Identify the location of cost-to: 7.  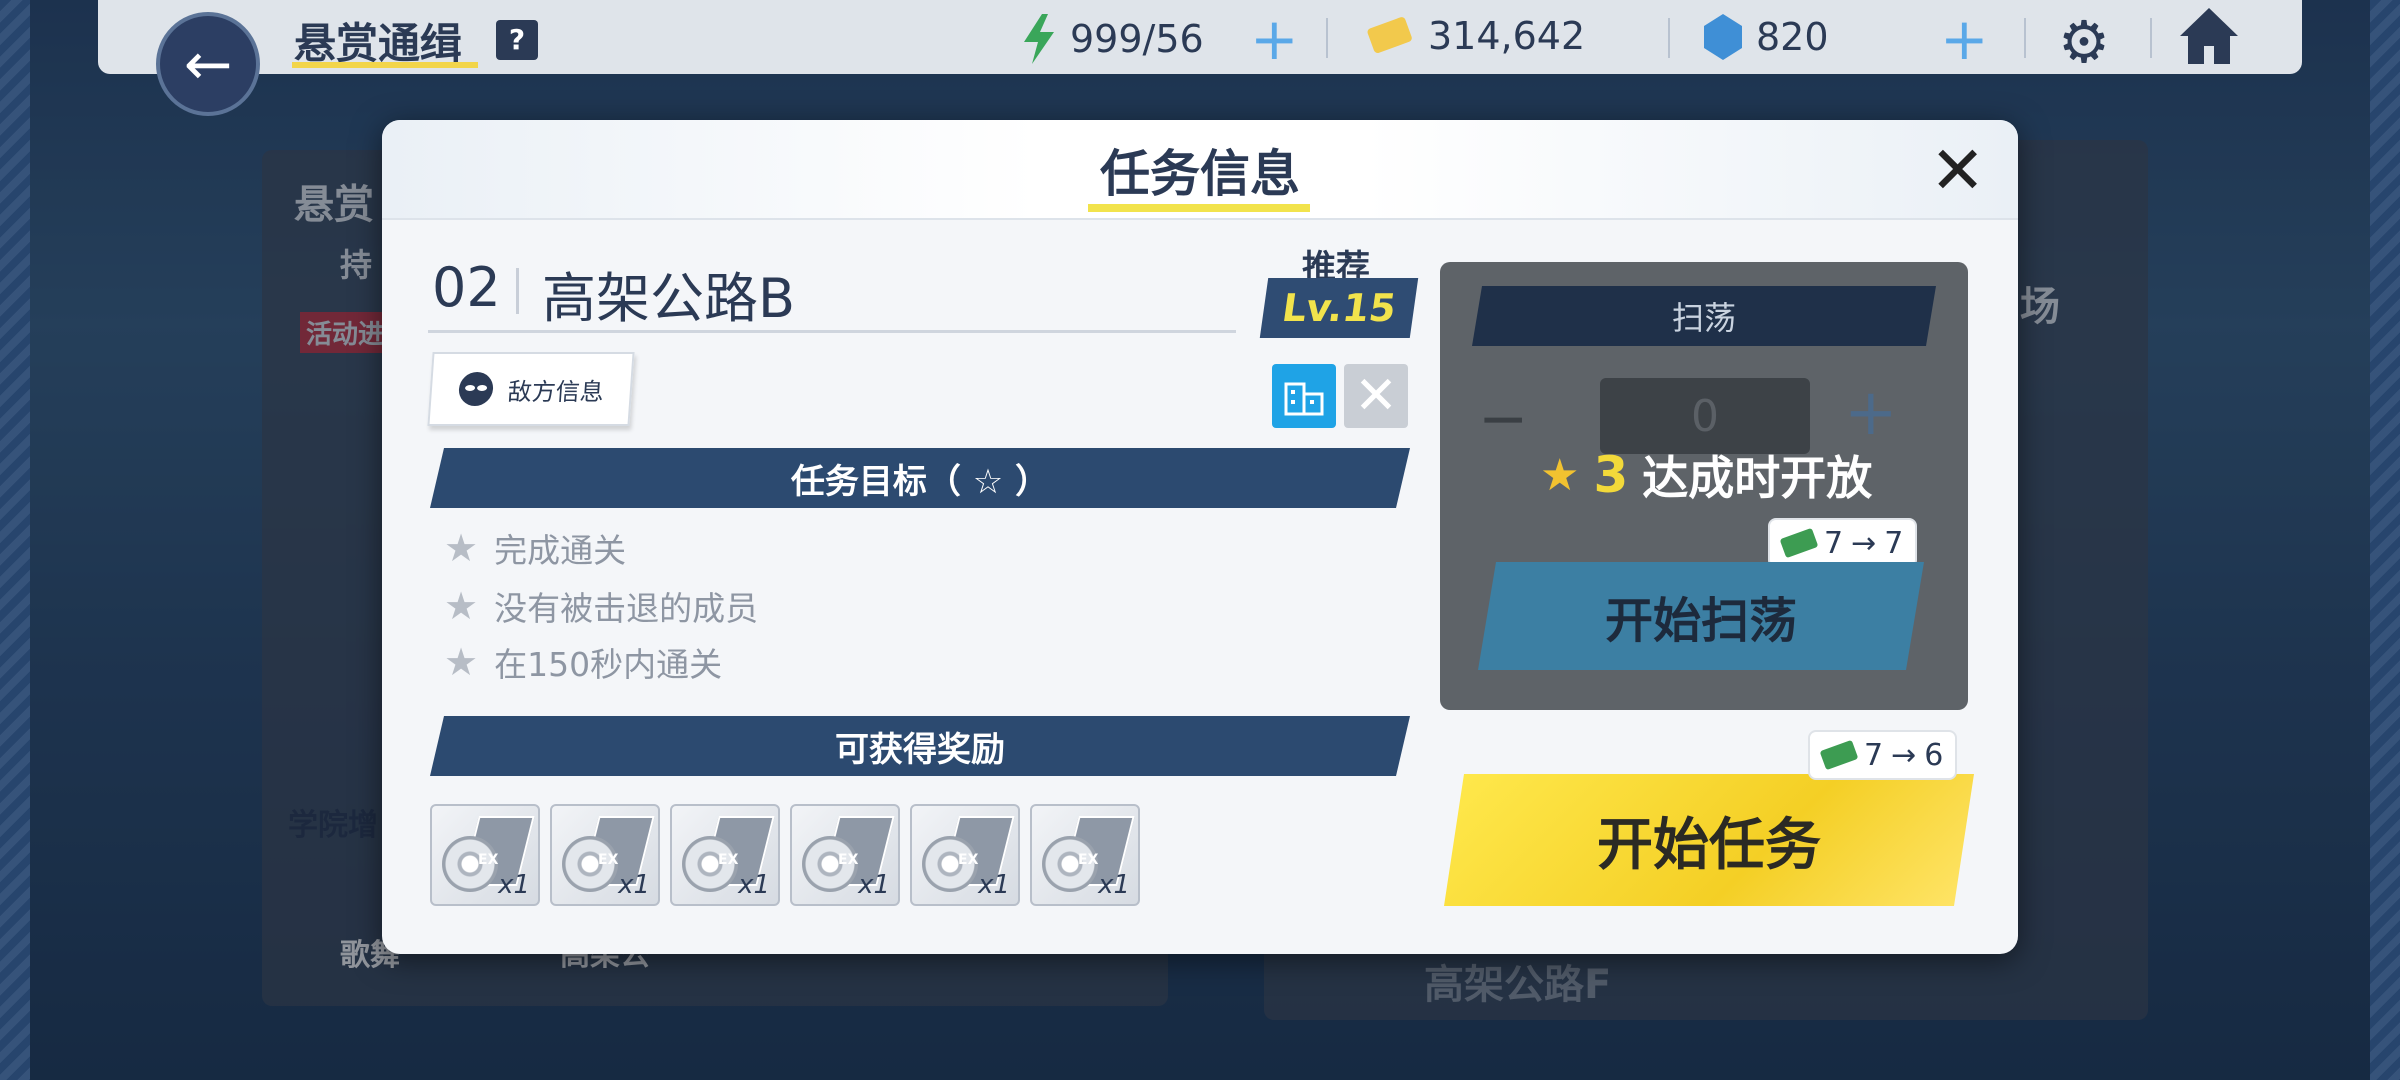
(1894, 543).